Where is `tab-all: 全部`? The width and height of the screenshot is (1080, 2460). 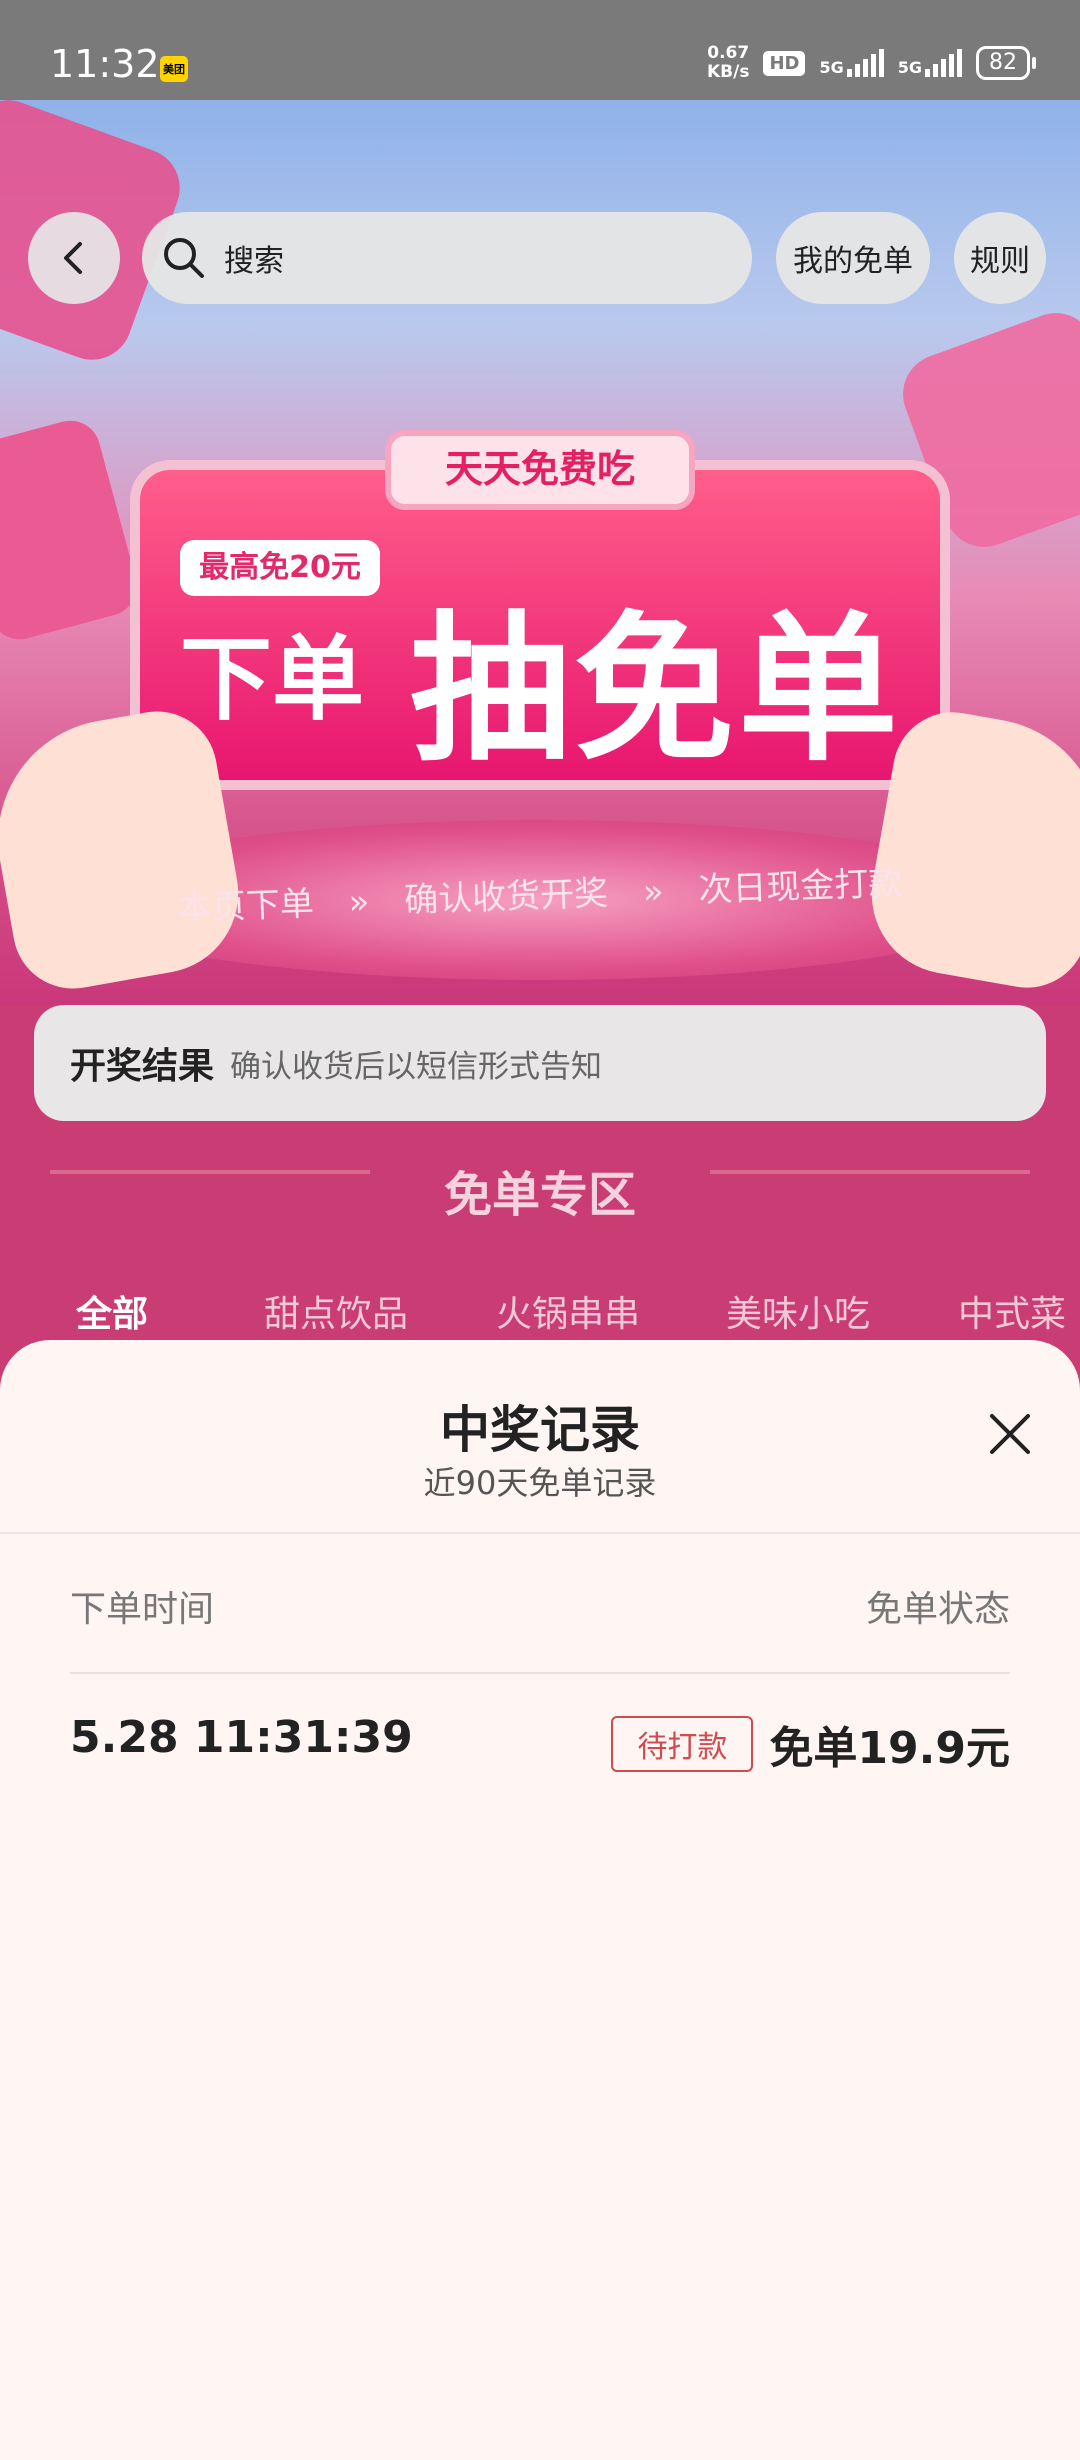 tab-all: 全部 is located at coordinates (112, 1311).